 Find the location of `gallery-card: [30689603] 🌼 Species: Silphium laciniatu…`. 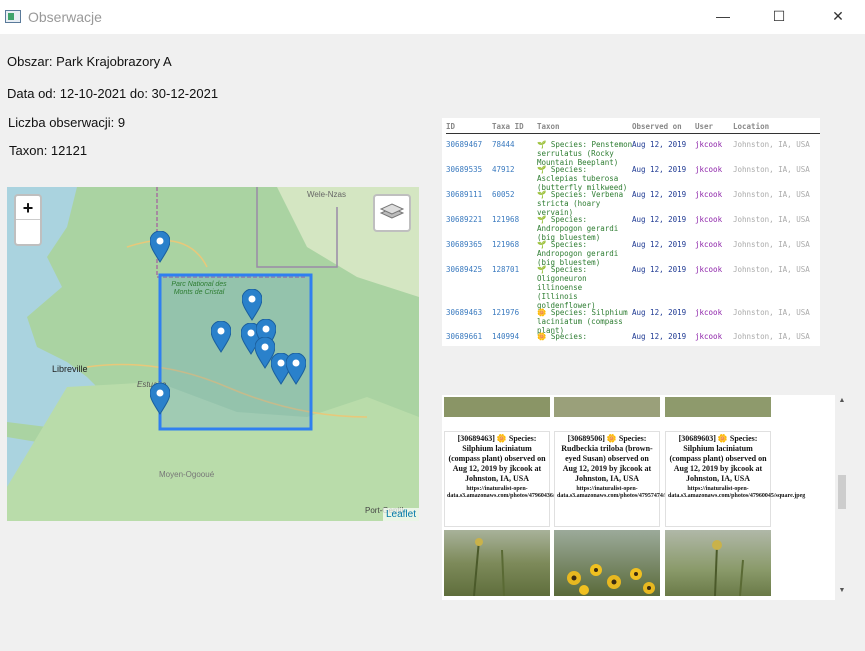

gallery-card: [30689603] 🌼 Species: Silphium laciniatu… is located at coordinates (735, 479).